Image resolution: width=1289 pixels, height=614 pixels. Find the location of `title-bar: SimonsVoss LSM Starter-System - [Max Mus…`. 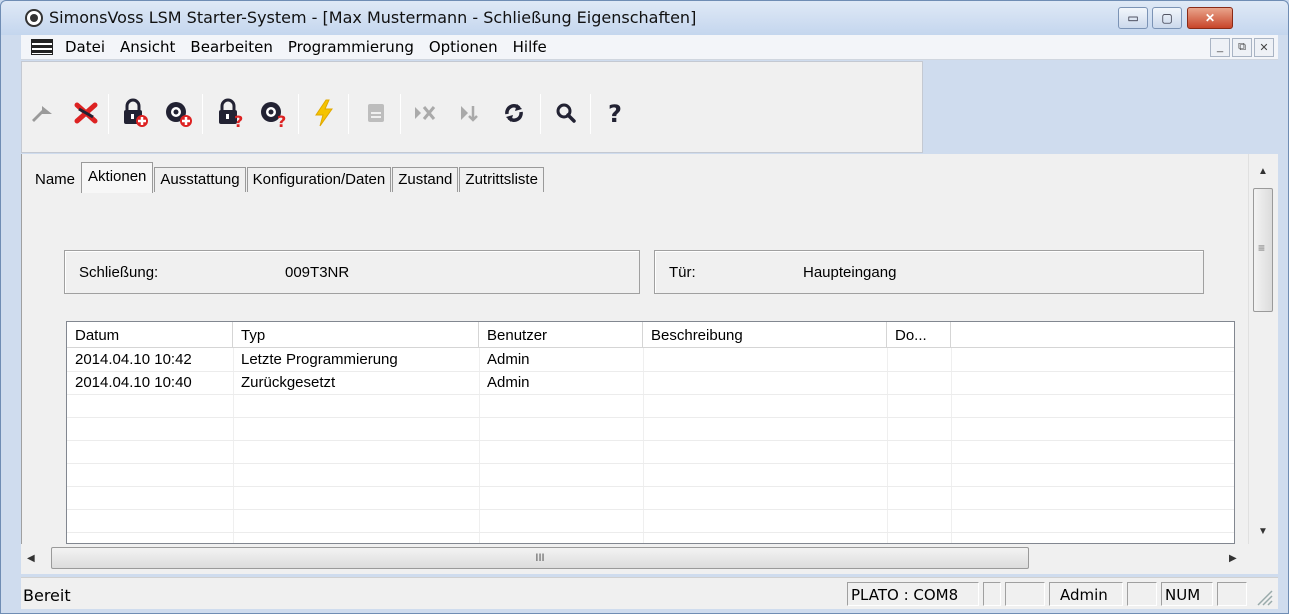

title-bar: SimonsVoss LSM Starter-System - [Max Mus… is located at coordinates (644, 18).